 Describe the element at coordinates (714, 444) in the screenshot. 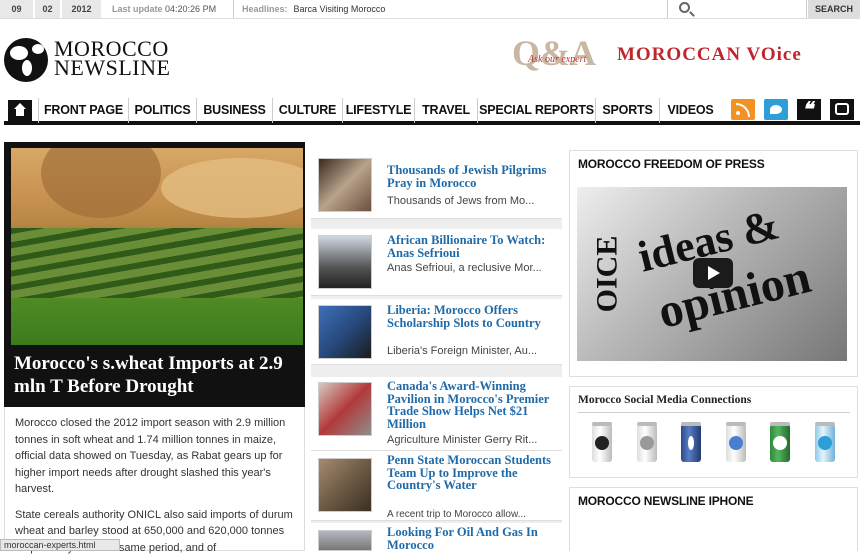

I see `social-icons` at that location.